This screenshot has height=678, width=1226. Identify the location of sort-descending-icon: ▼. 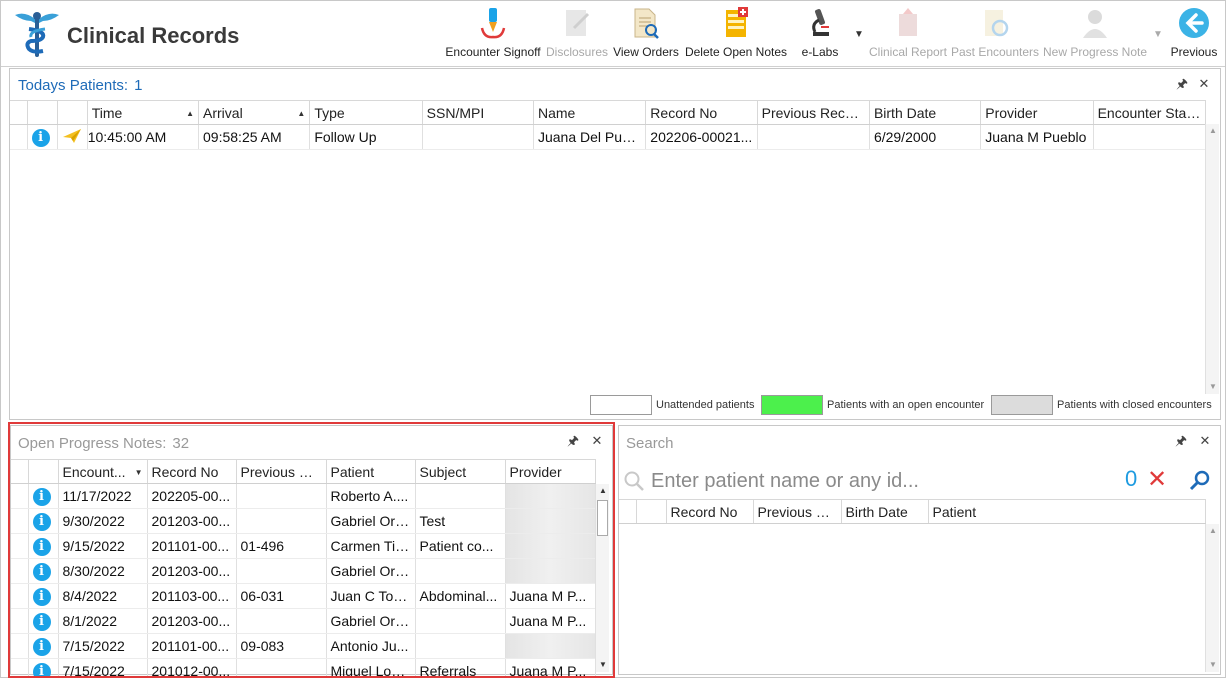
(138, 472).